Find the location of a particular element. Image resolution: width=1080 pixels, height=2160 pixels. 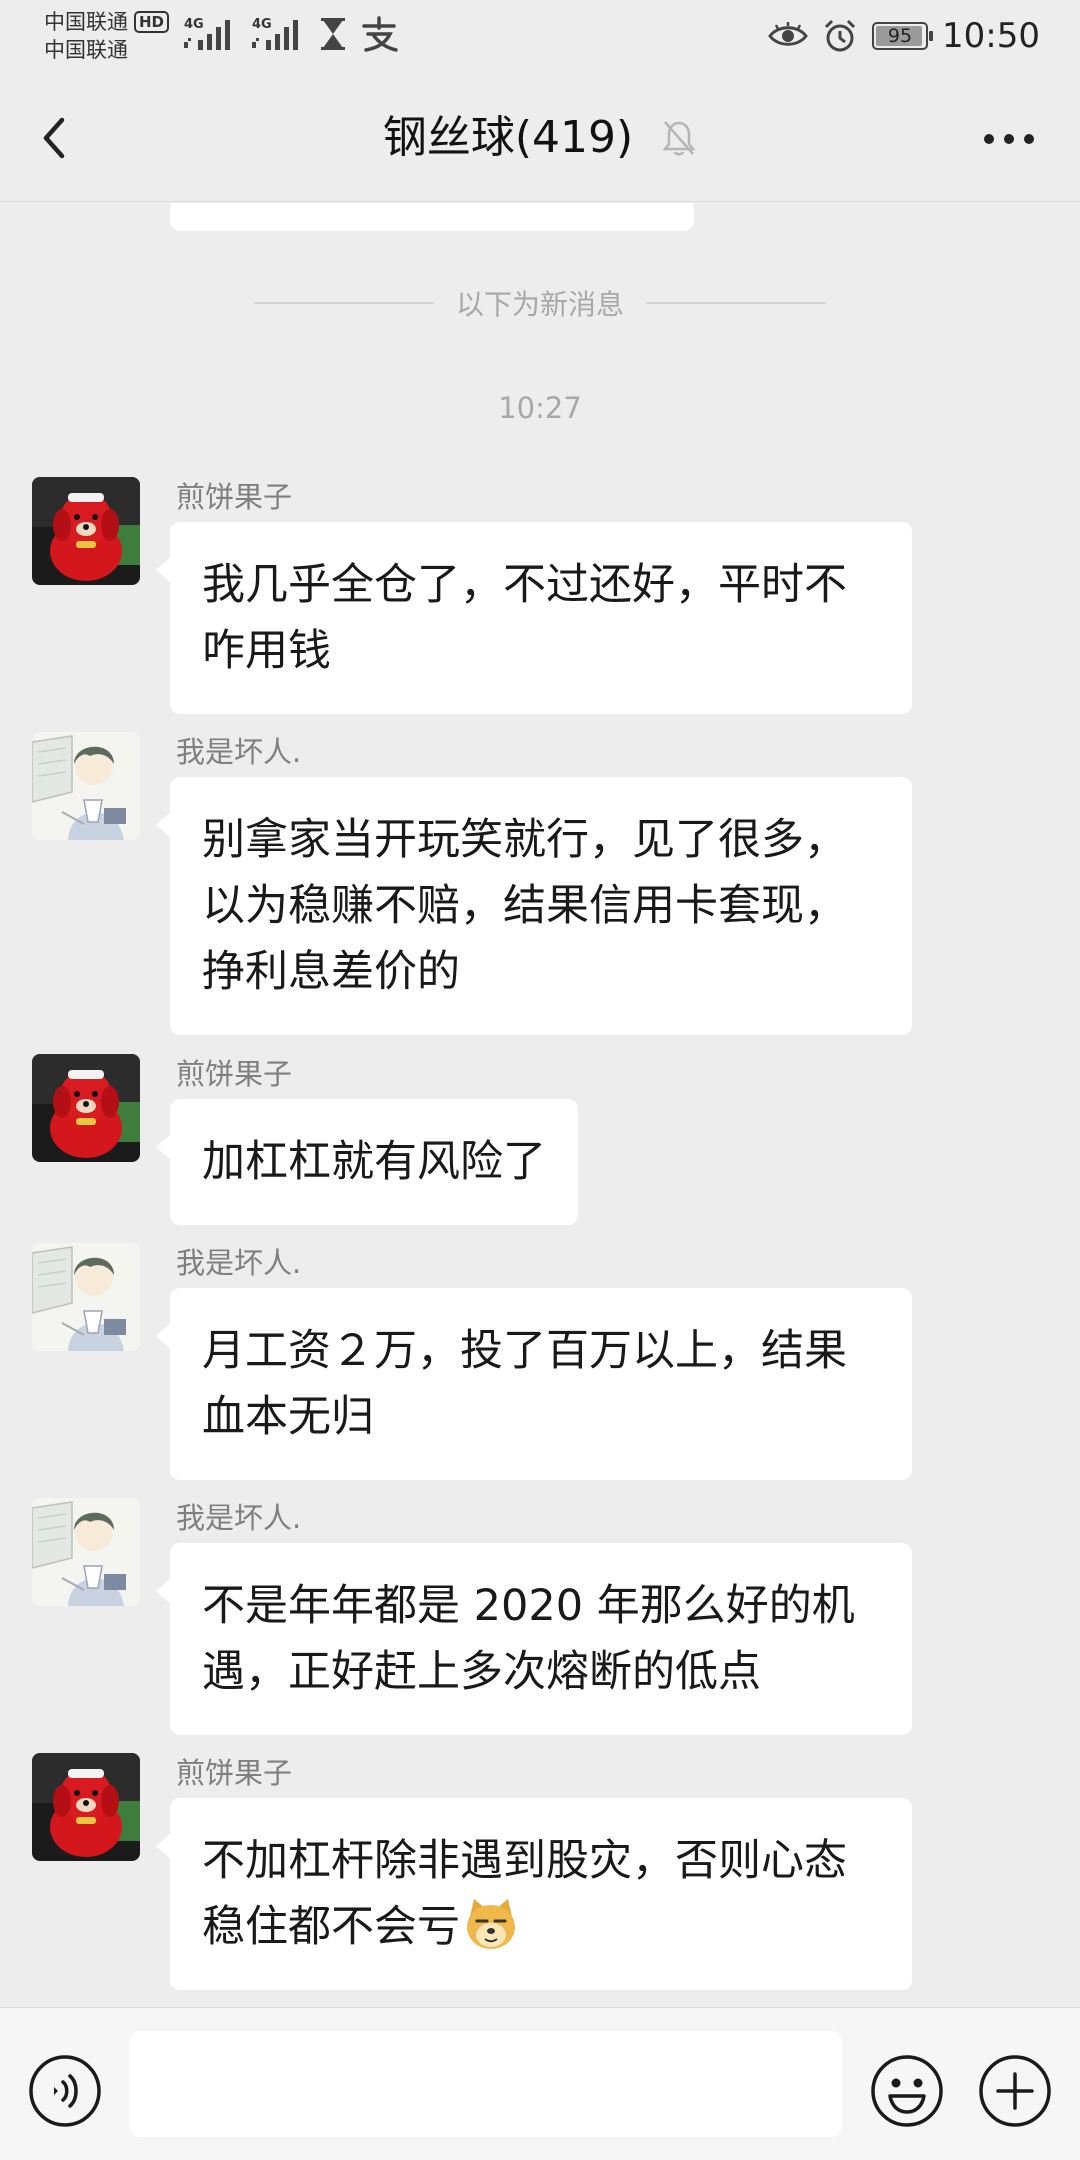

message-bubble: 不是年年都是 2020 年那么好的机遇，正好赶上多次熔断的低点 is located at coordinates (534, 1639).